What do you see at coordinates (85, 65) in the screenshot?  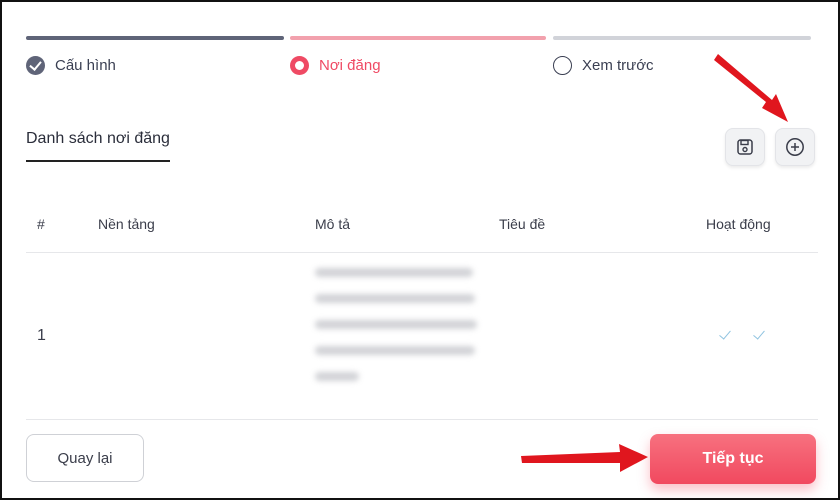 I see `step-label: Cấu hình` at bounding box center [85, 65].